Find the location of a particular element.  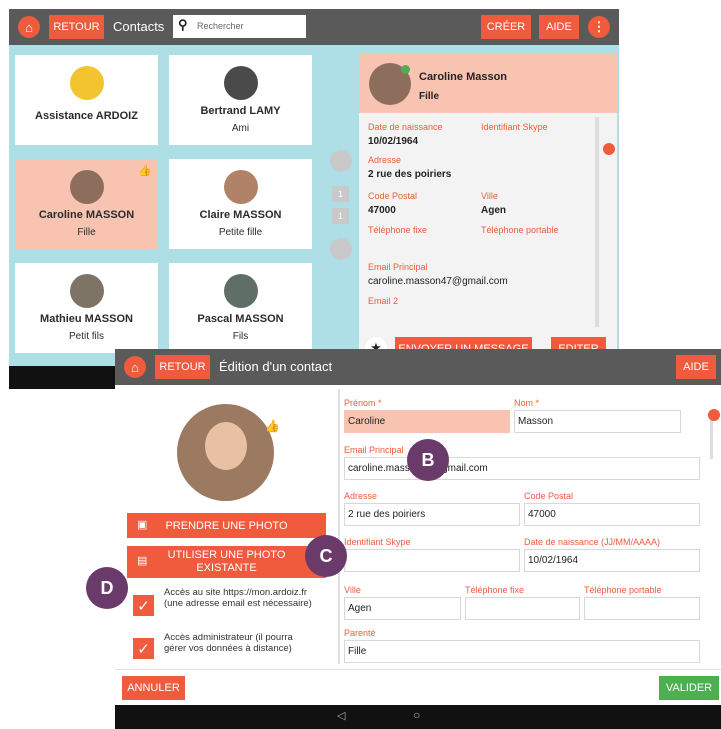

marker-letter: B is located at coordinates (428, 459).